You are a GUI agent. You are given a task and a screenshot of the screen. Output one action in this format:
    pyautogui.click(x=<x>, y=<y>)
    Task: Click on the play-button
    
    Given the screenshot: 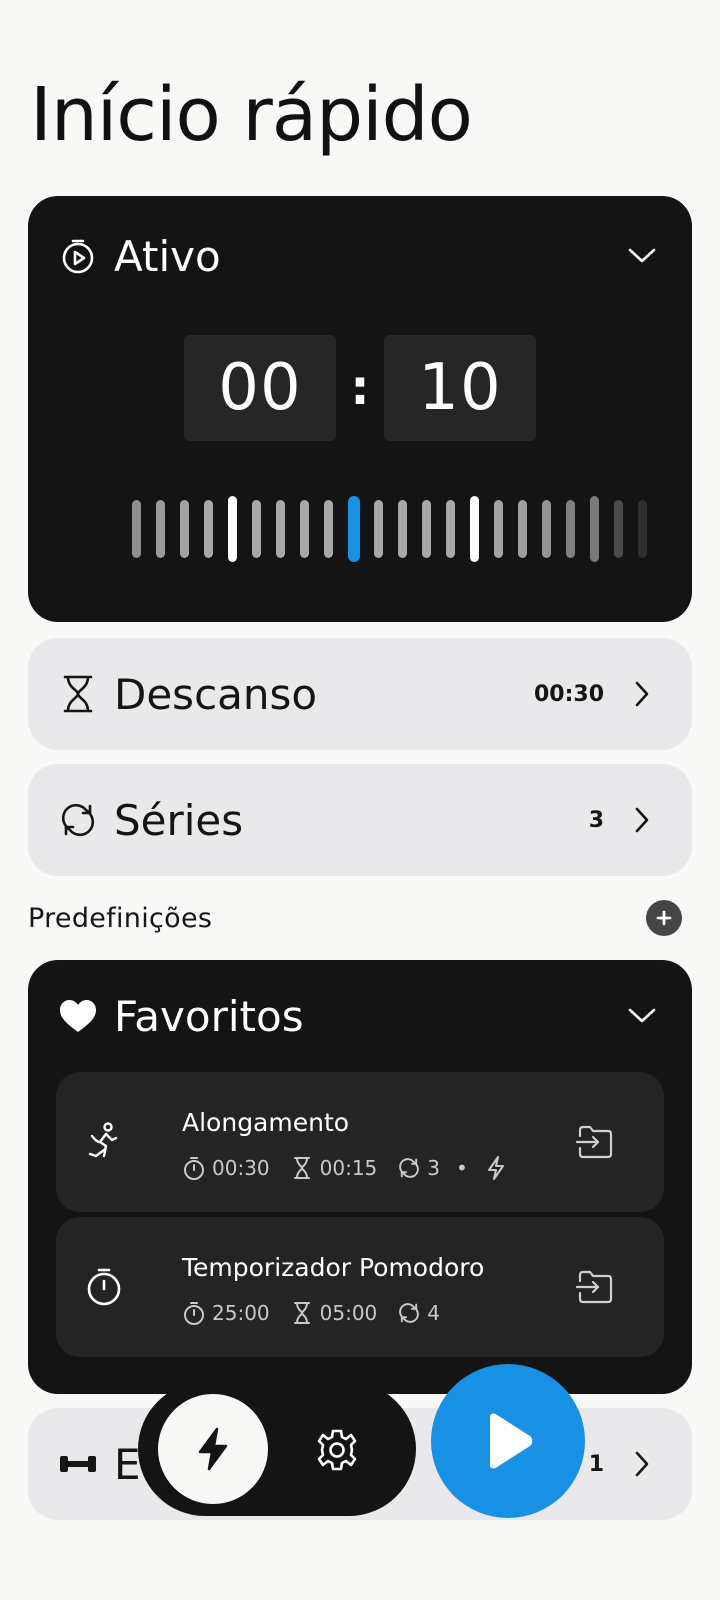 What is the action you would take?
    pyautogui.click(x=508, y=1441)
    